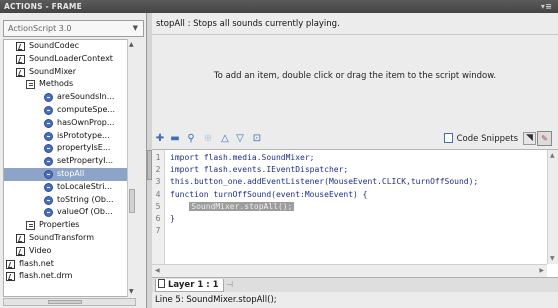 The image size is (558, 308). I want to click on tree-item: flash.net, so click(69, 264).